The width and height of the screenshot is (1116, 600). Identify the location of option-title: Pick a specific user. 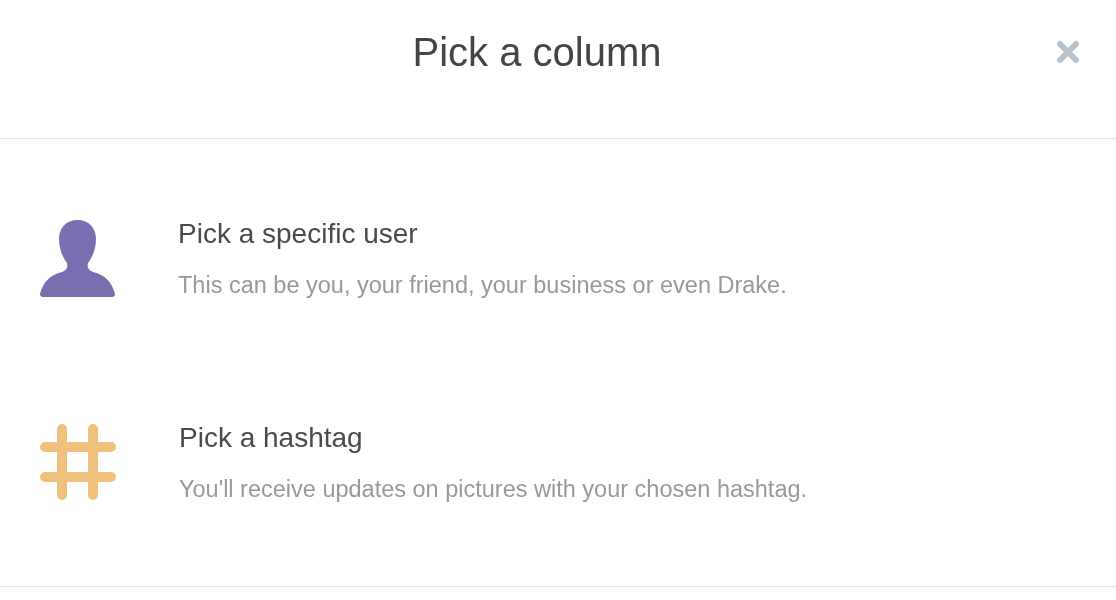
(298, 234).